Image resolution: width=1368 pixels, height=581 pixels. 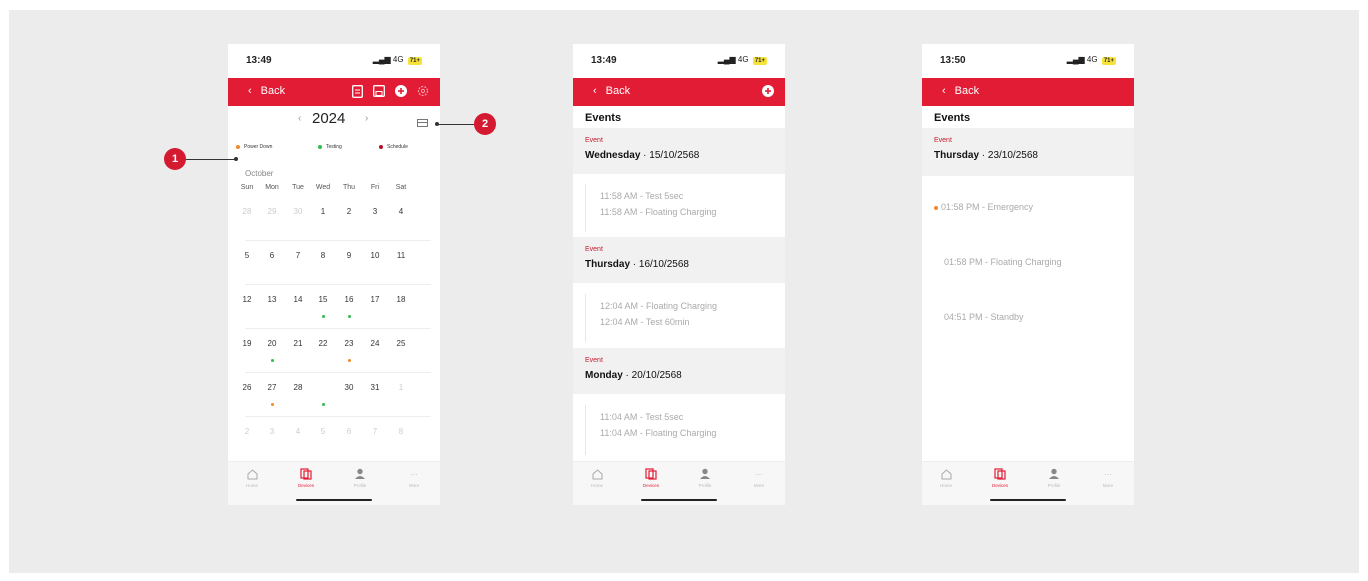 What do you see at coordinates (401, 343) in the screenshot?
I see `calendar-day: 25` at bounding box center [401, 343].